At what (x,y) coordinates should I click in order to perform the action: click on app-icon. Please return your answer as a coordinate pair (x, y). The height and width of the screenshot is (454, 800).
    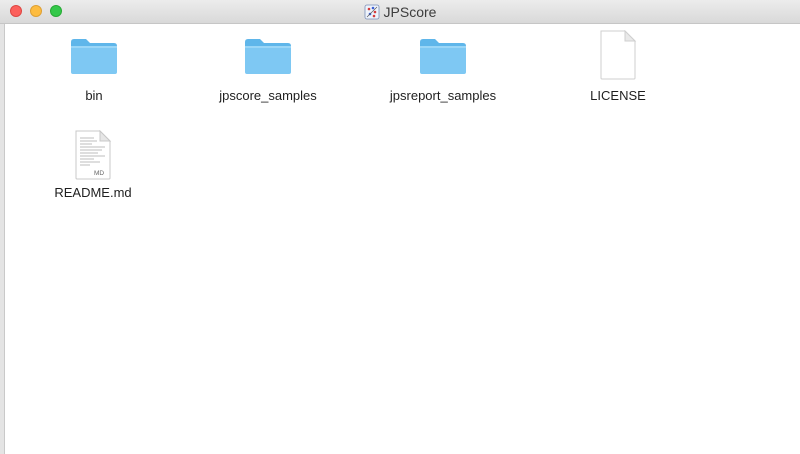
    Looking at the image, I should click on (371, 11).